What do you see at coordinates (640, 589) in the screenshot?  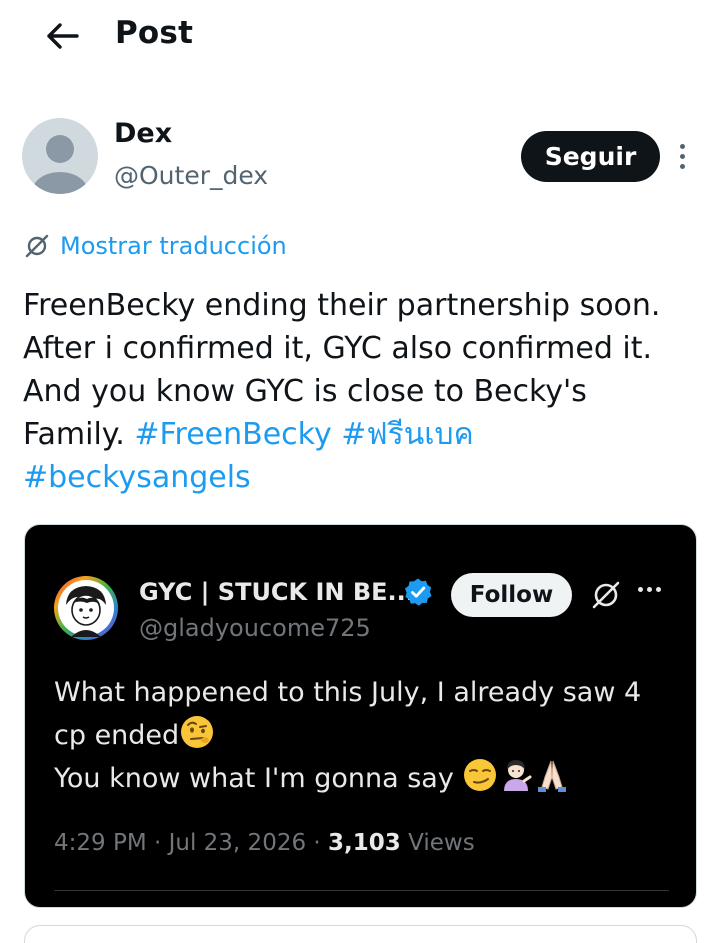 I see `more-horizontal-icon` at bounding box center [640, 589].